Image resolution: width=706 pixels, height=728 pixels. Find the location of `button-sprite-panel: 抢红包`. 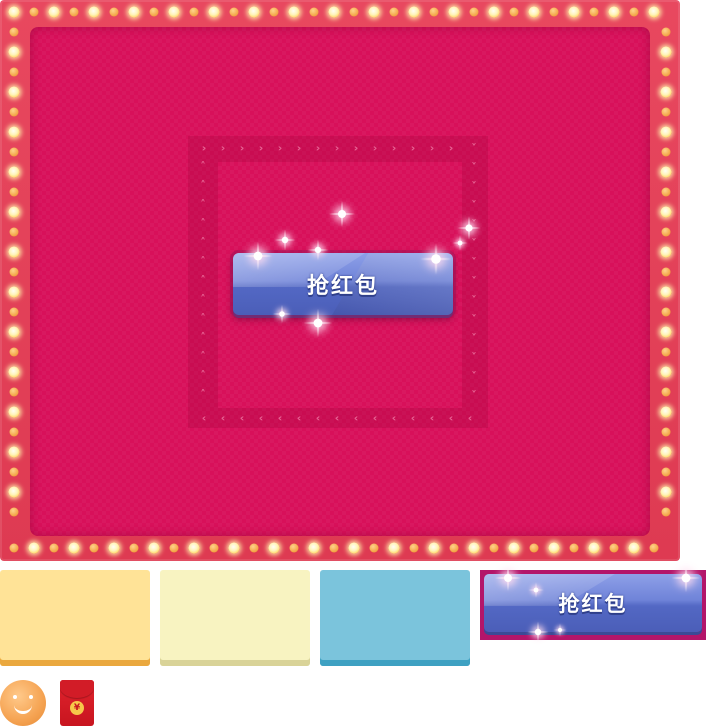

button-sprite-panel: 抢红包 is located at coordinates (593, 605).